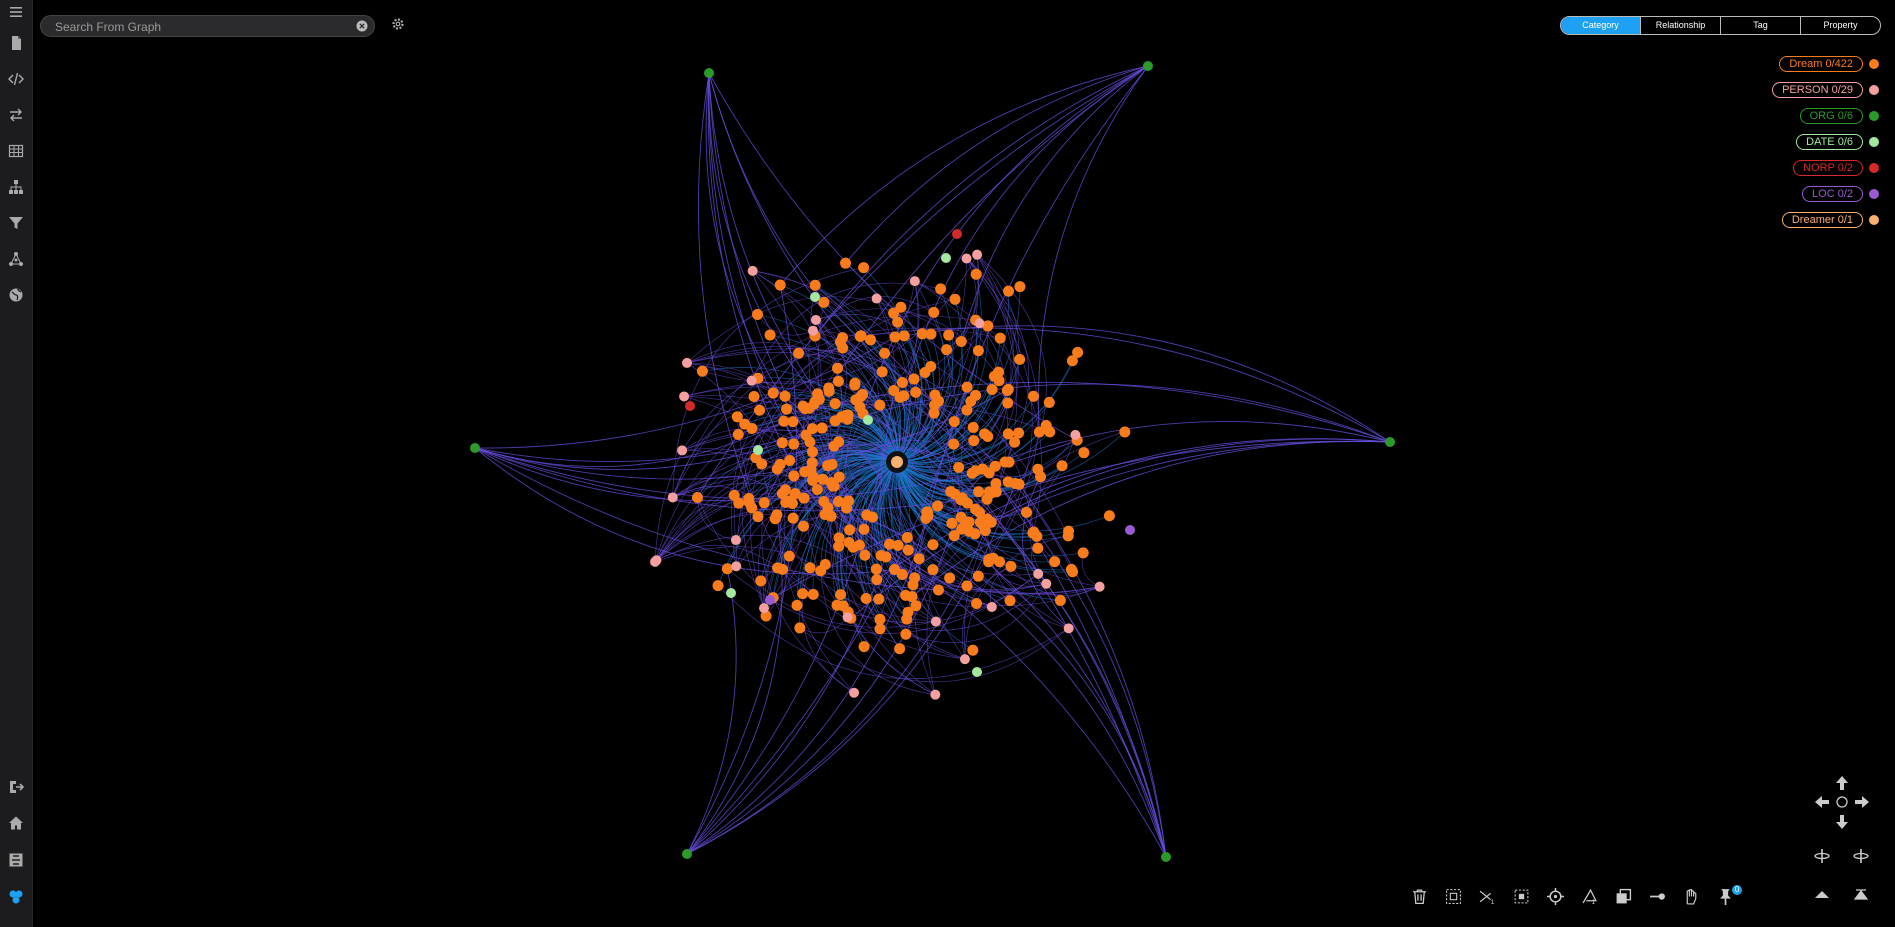  Describe the element at coordinates (1600, 25) in the screenshot. I see `tab-category: Category` at that location.